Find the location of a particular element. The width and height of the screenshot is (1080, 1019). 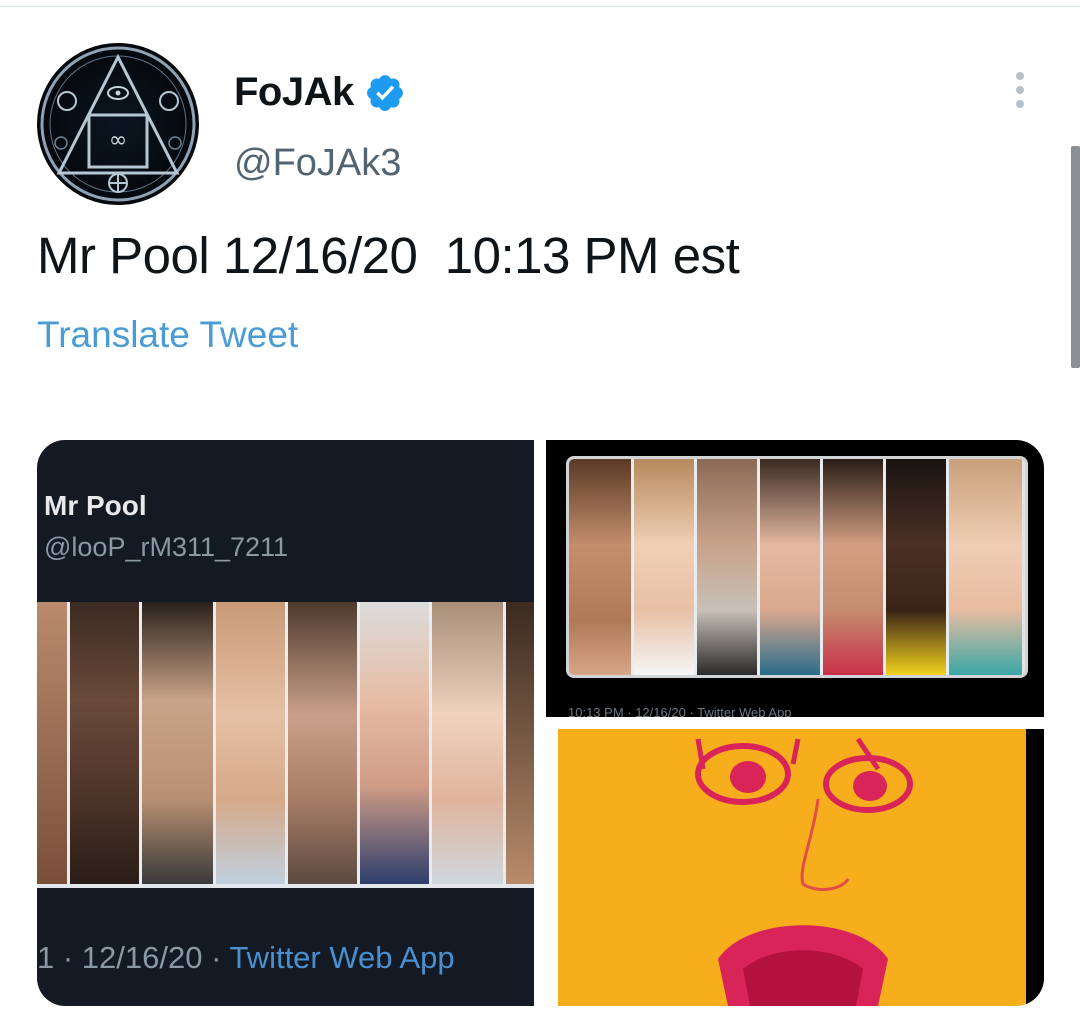

image-edge is located at coordinates (1035, 867).